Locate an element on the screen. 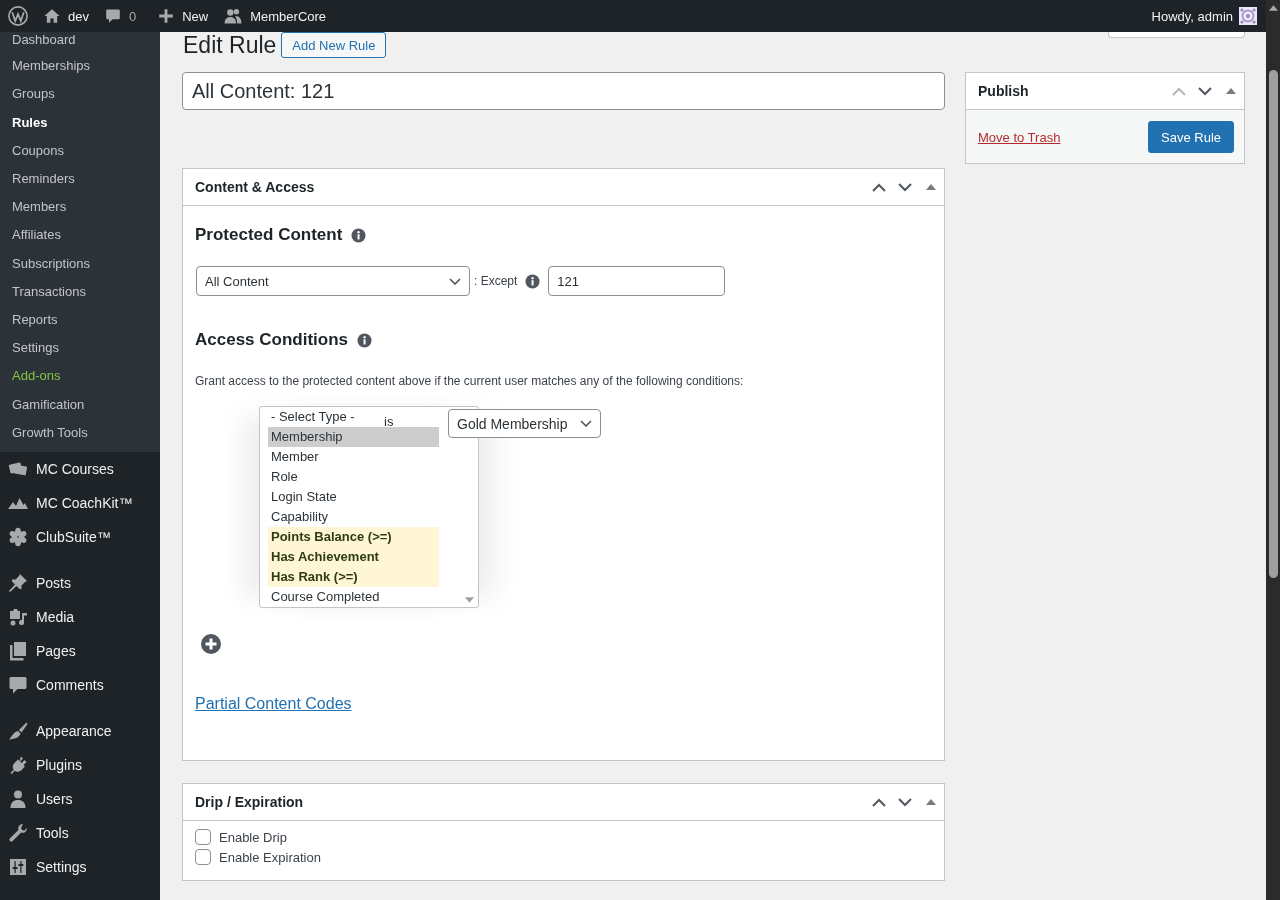 This screenshot has width=1280, height=900. dropdown-option: Course Completed is located at coordinates (325, 597).